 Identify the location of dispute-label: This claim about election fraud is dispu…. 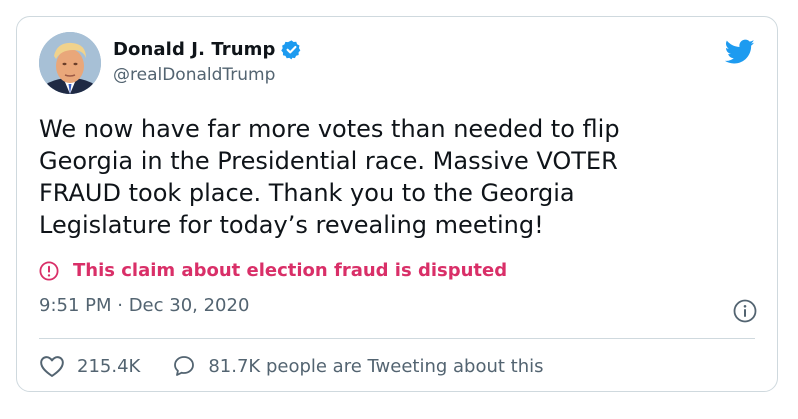
(273, 270).